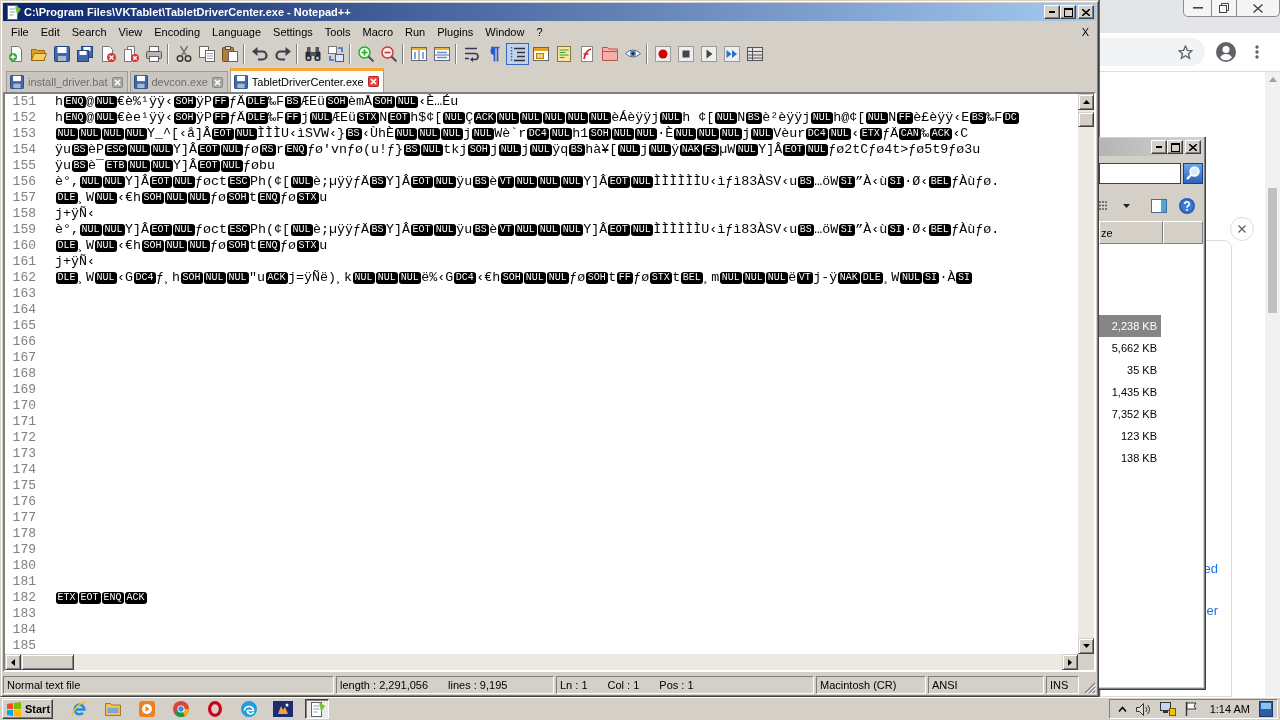 Image resolution: width=1280 pixels, height=720 pixels. Describe the element at coordinates (24, 294) in the screenshot. I see `line-number: 163` at that location.